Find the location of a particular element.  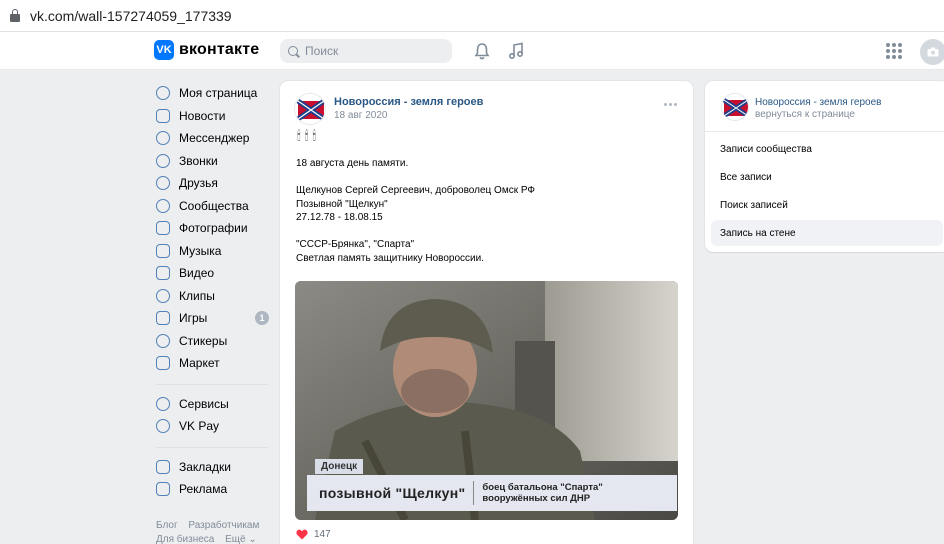

messenger-icon is located at coordinates (163, 138).